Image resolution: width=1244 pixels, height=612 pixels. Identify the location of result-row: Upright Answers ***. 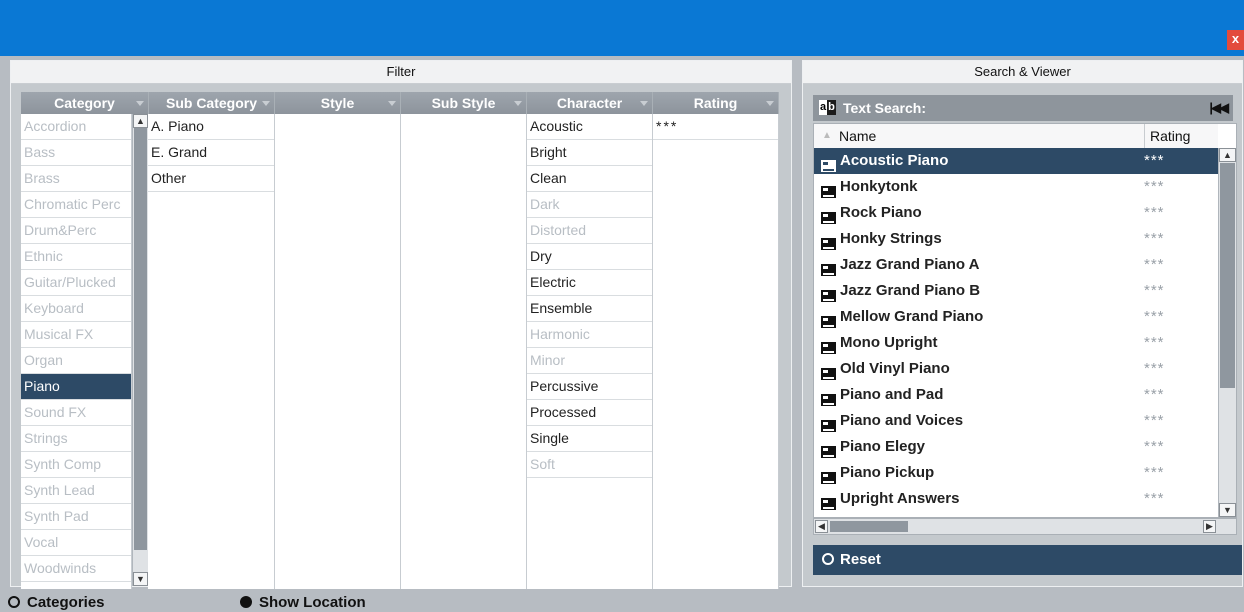
(1016, 499).